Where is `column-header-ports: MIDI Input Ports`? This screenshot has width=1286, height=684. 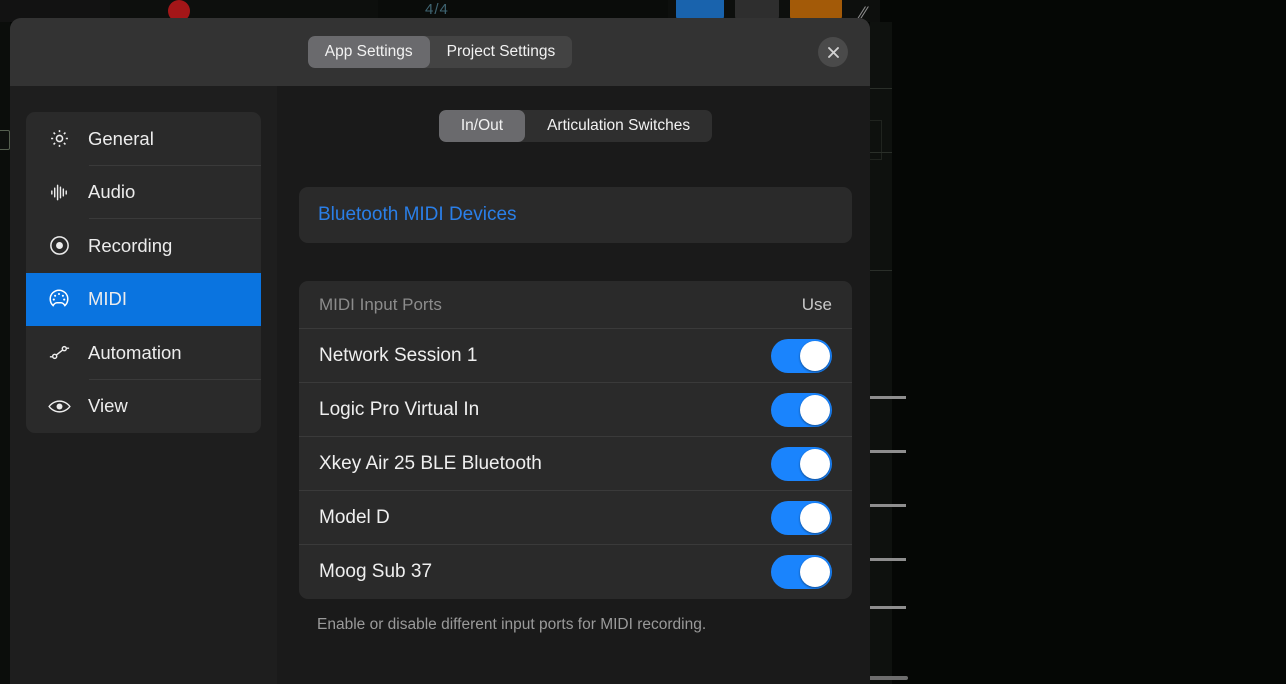
column-header-ports: MIDI Input Ports is located at coordinates (380, 304).